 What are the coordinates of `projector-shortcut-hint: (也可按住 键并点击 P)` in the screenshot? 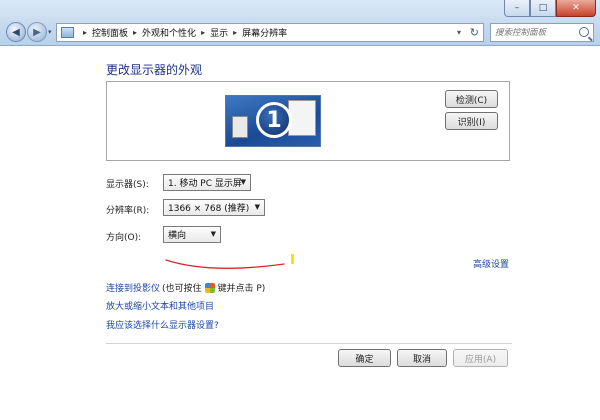 It's located at (213, 287).